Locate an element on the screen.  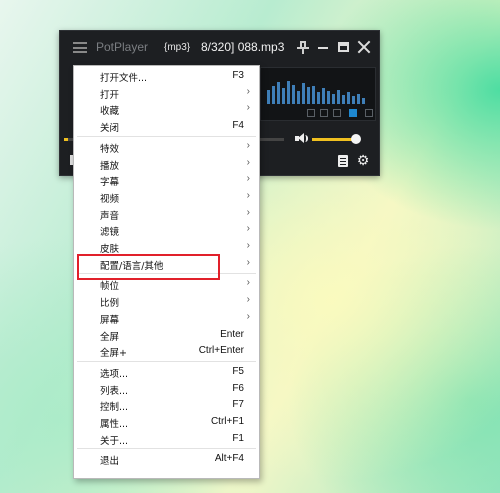
menu-item: 帧位 › is located at coordinates (166, 284).